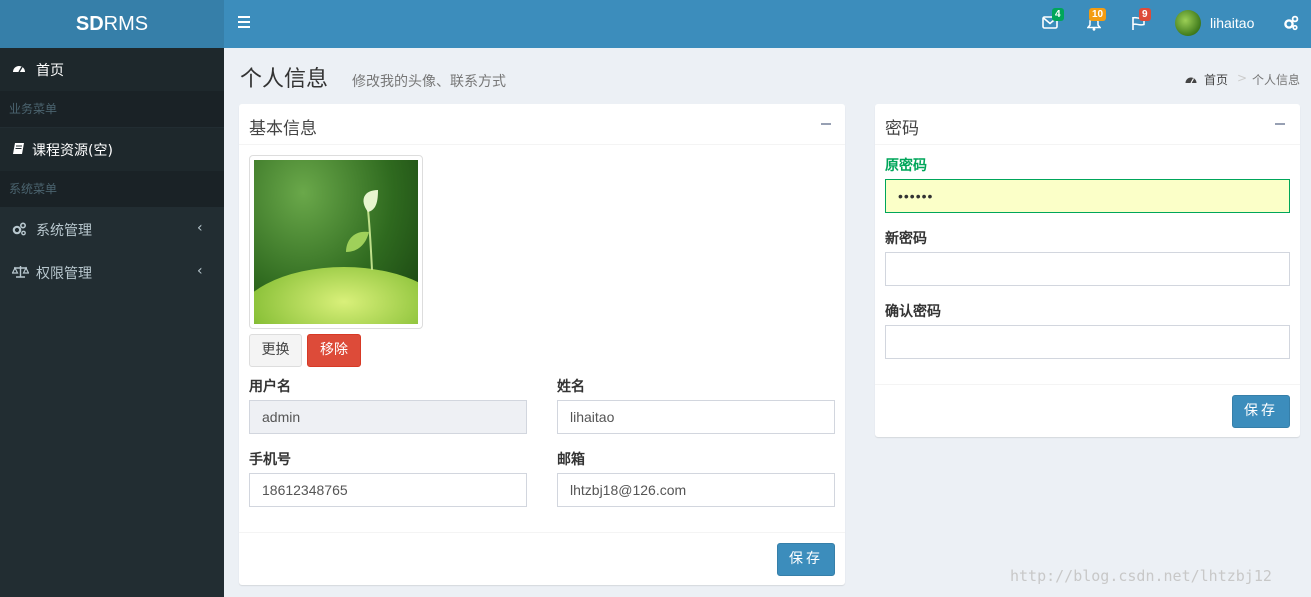  I want to click on sidebar-item-permission-management: 权限管理 ‹, so click(112, 272).